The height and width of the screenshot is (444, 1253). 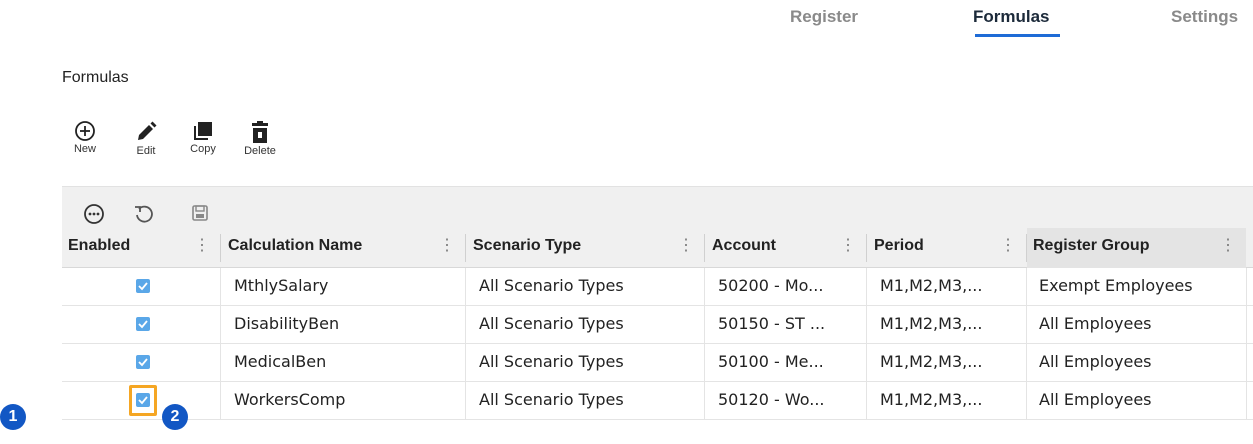 What do you see at coordinates (527, 245) in the screenshot?
I see `column-header-label: Scenario Type` at bounding box center [527, 245].